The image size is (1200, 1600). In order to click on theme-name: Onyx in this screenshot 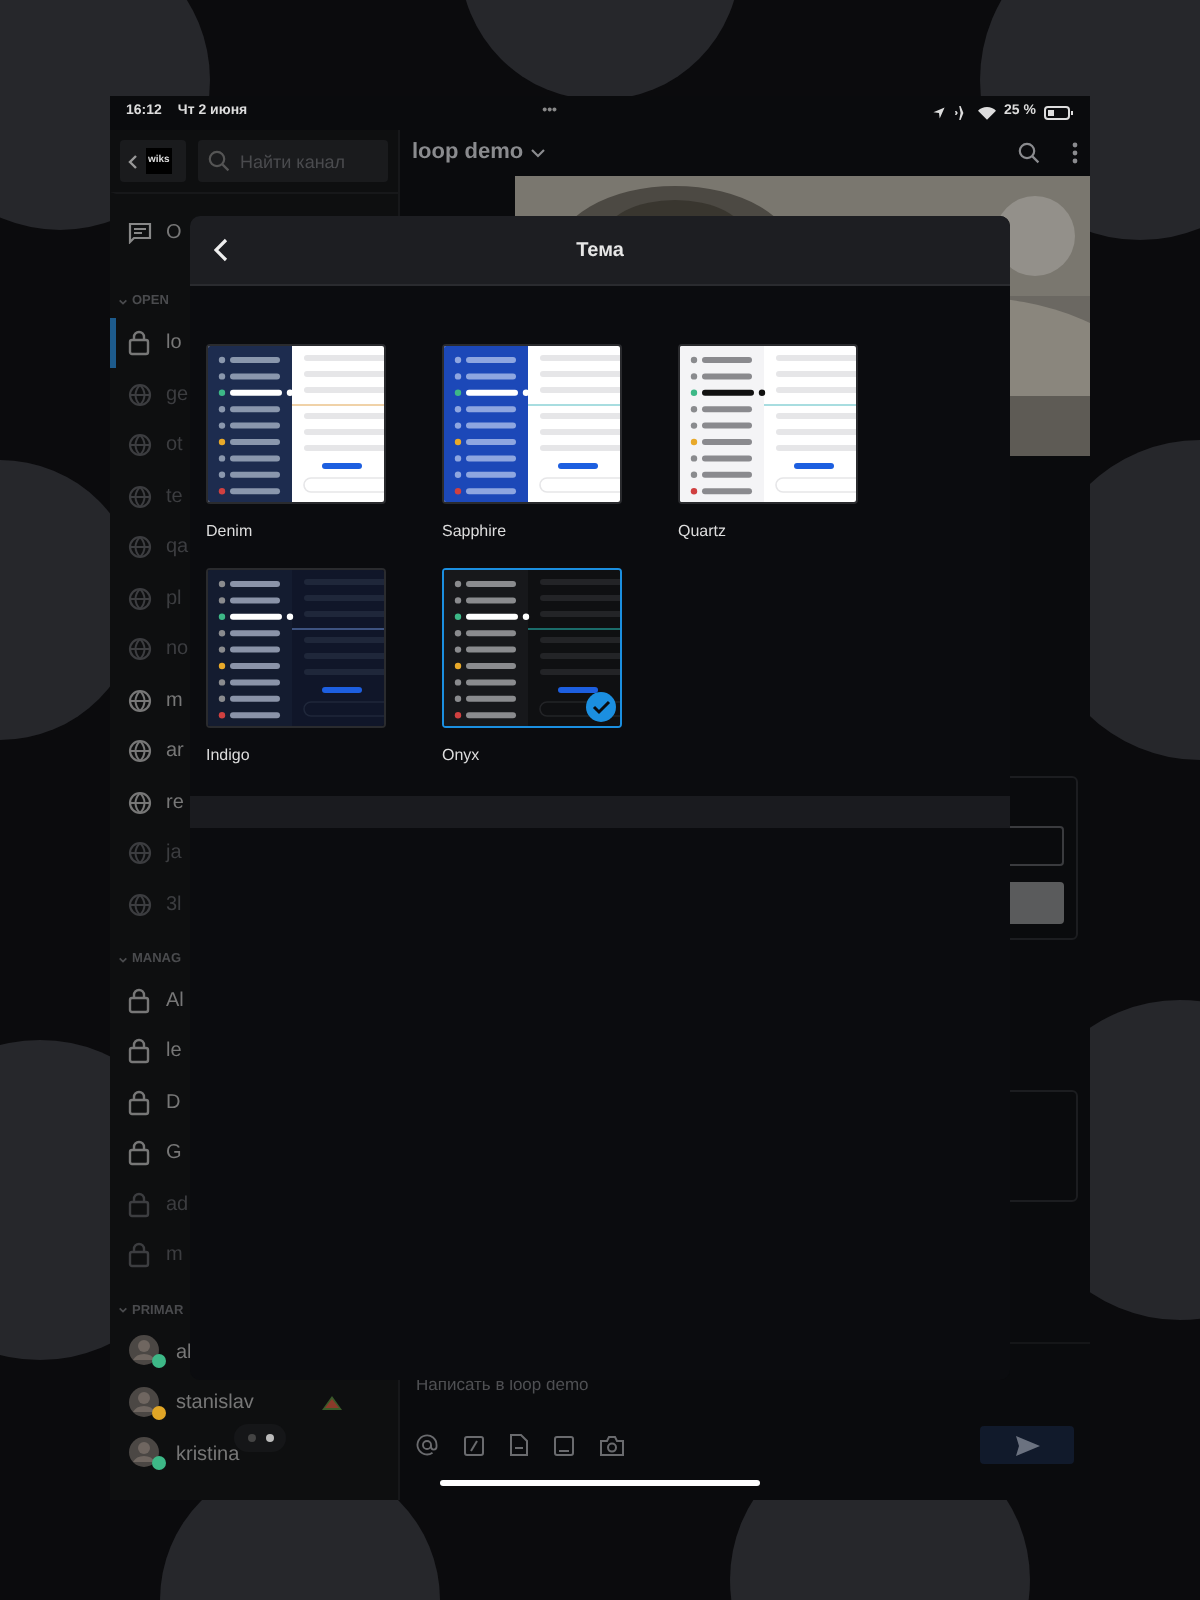, I will do `click(462, 756)`.